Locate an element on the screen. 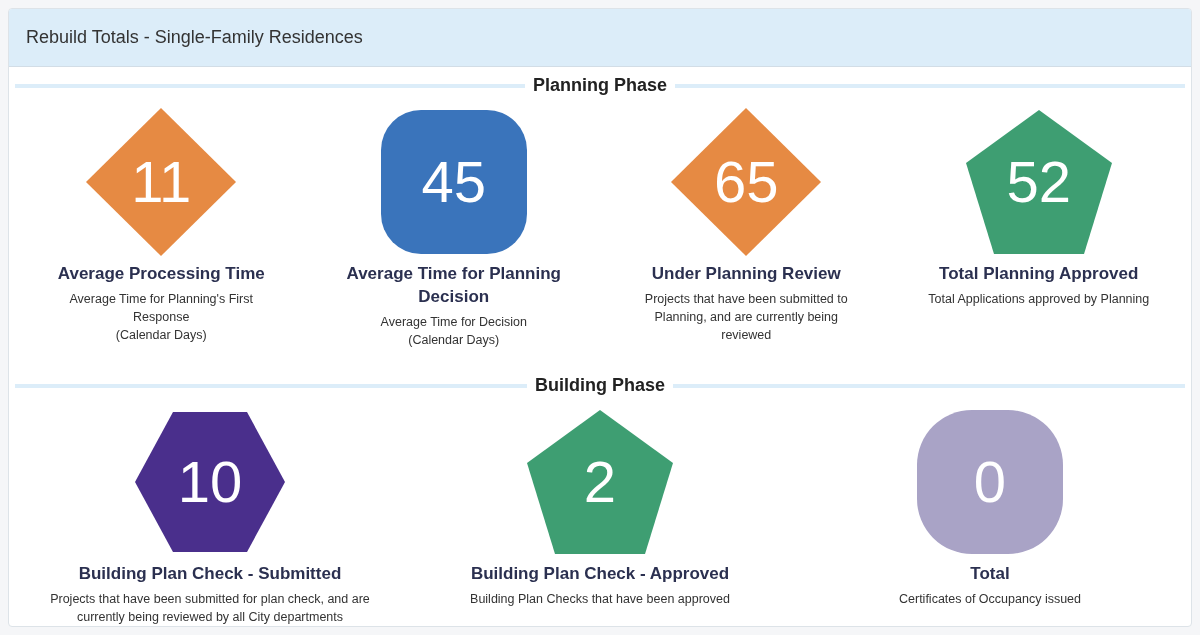  metric-description: Building Plan Checks that have been approved is located at coordinates (600, 599).